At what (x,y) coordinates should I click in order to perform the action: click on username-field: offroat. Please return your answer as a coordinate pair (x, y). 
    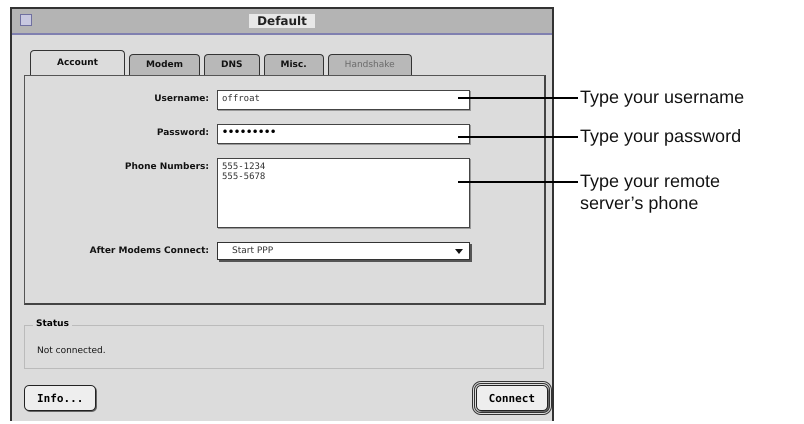
    Looking at the image, I should click on (343, 100).